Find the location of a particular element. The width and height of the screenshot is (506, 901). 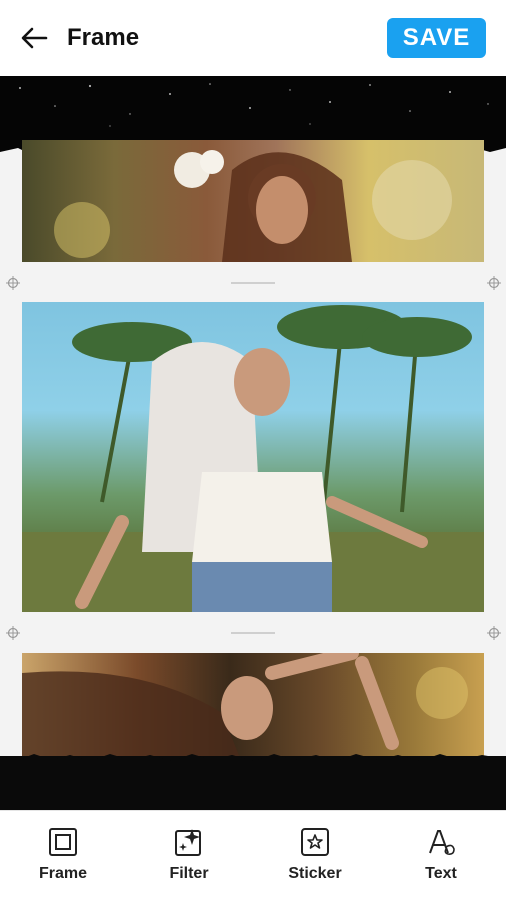

photo-bottom is located at coordinates (253, 708).